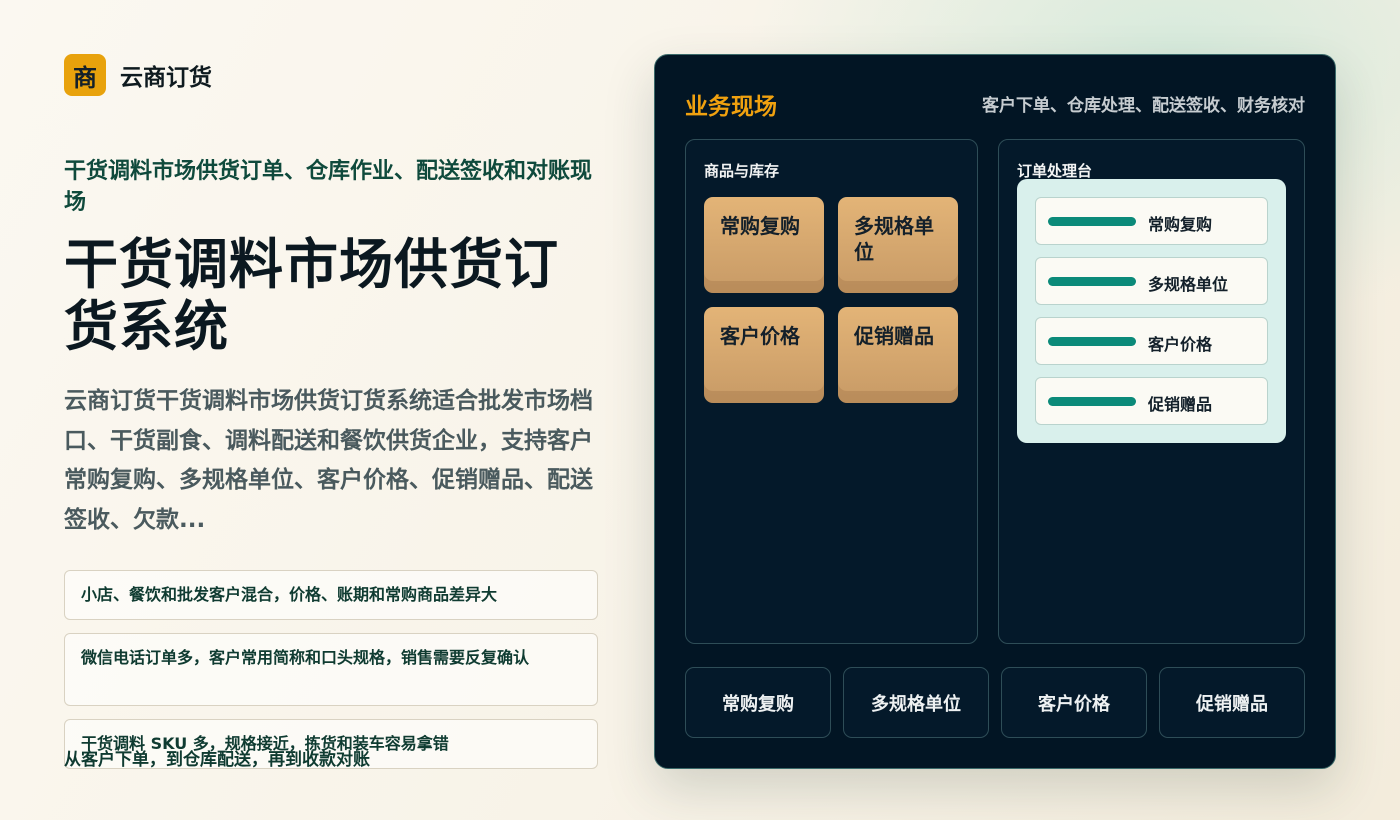 Image resolution: width=1400 pixels, height=820 pixels. I want to click on order-row: 客户价格, so click(1151, 341).